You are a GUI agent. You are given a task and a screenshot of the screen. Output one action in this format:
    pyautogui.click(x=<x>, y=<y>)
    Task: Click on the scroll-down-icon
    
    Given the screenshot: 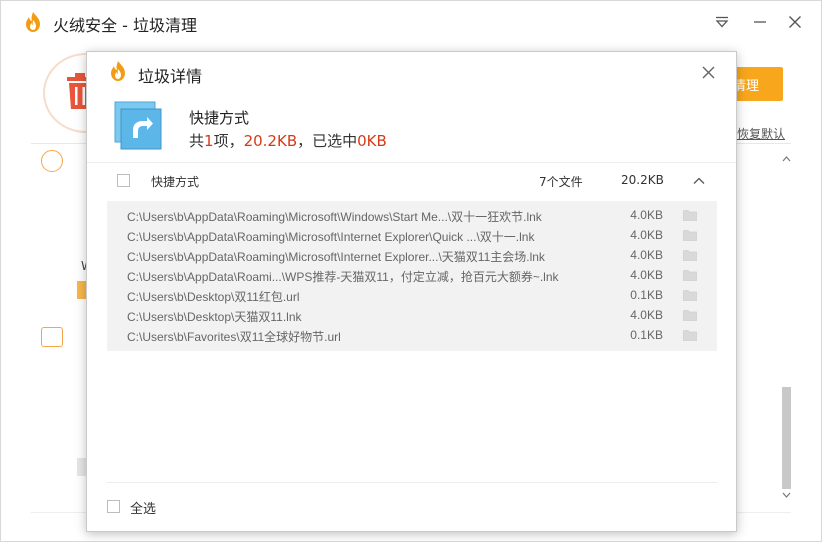 What is the action you would take?
    pyautogui.click(x=786, y=495)
    